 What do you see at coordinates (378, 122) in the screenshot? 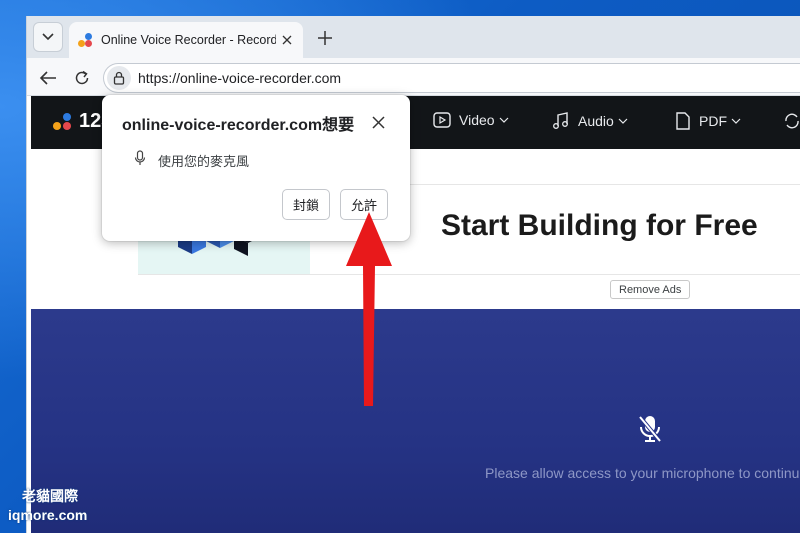
I see `close-icon` at bounding box center [378, 122].